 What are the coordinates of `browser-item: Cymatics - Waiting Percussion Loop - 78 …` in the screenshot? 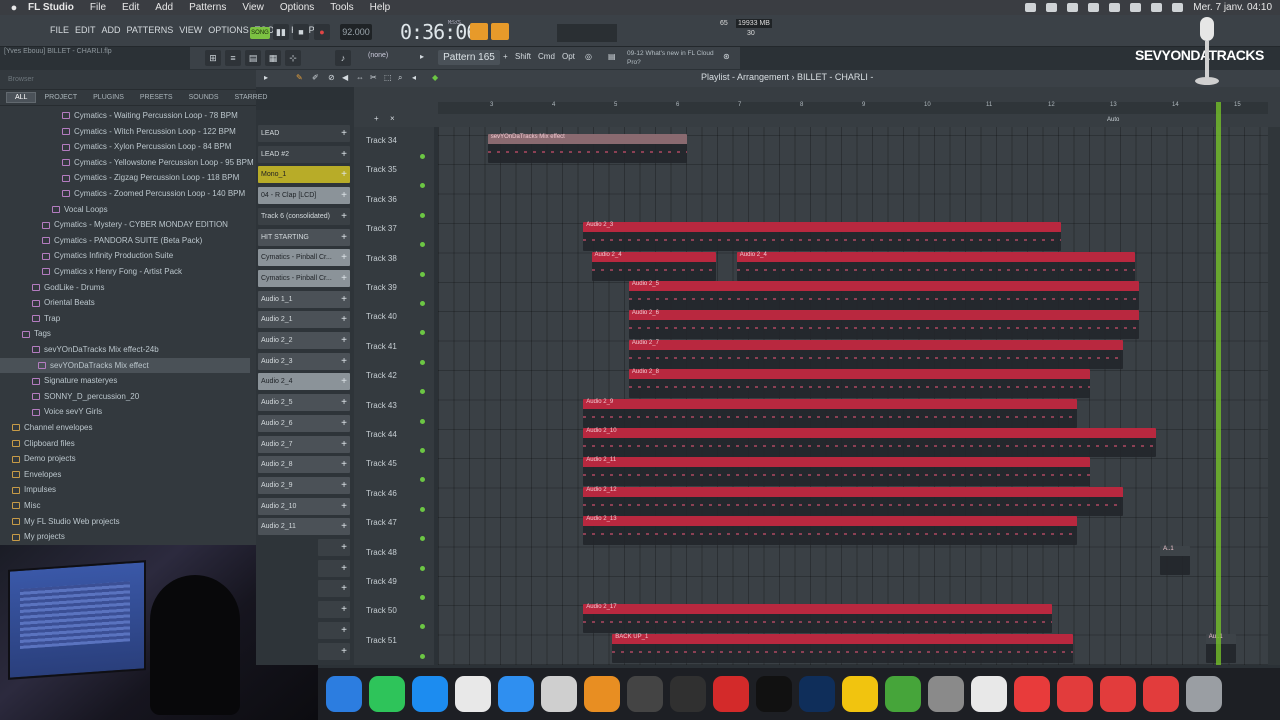 It's located at (119, 115).